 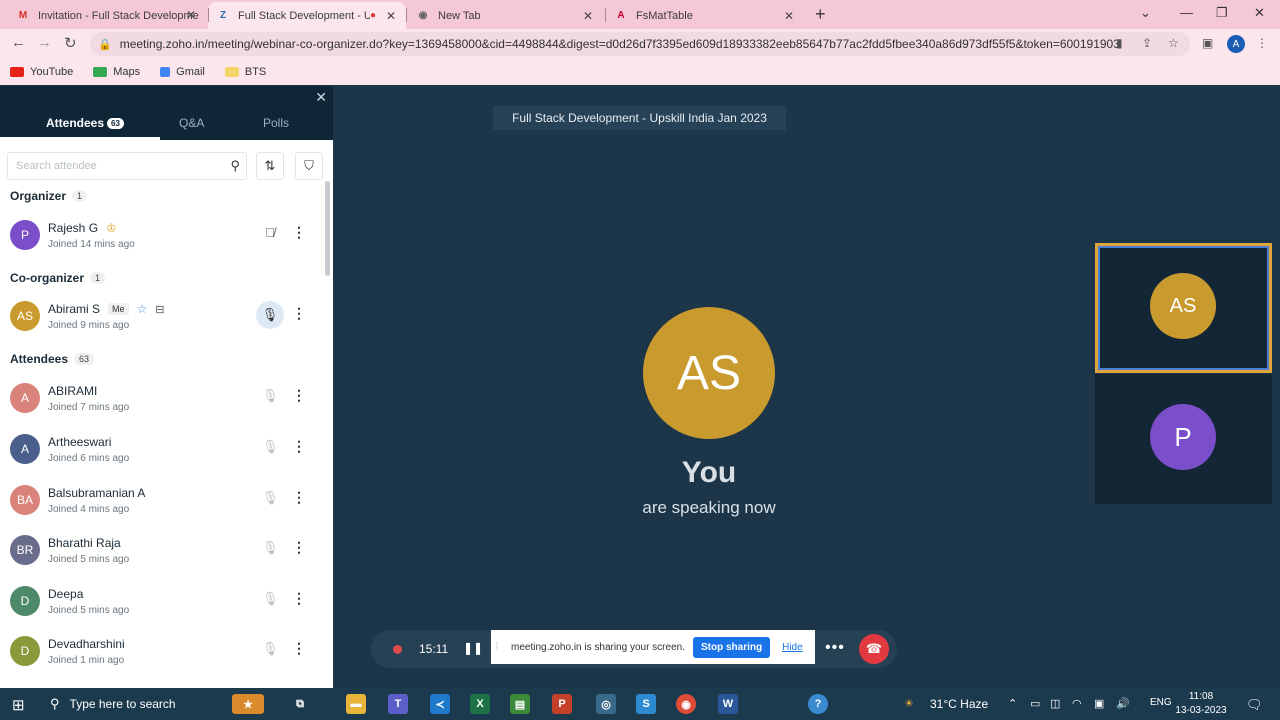 I want to click on more-options-icon: •••, so click(x=835, y=648).